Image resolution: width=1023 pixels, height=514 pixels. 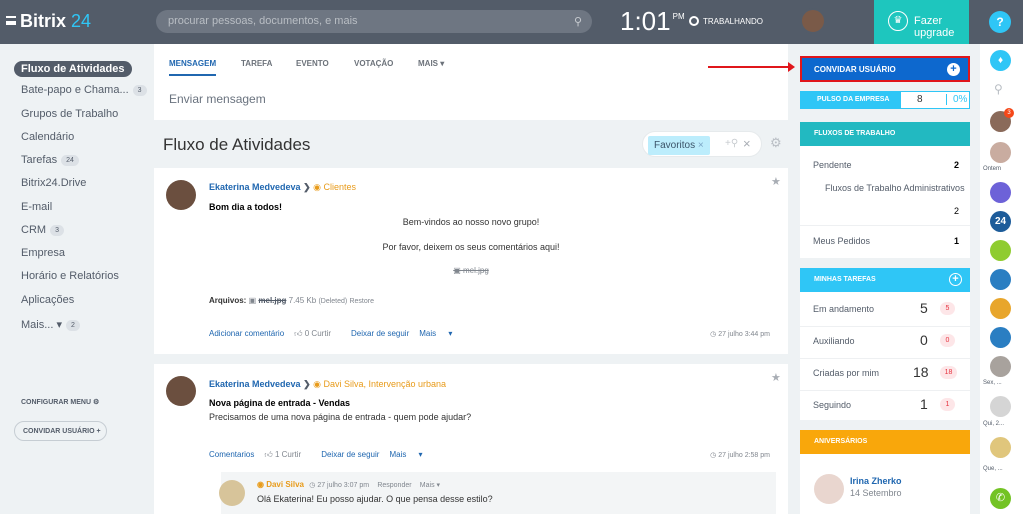 What do you see at coordinates (394, 485) in the screenshot?
I see `reply-link: Responder` at bounding box center [394, 485].